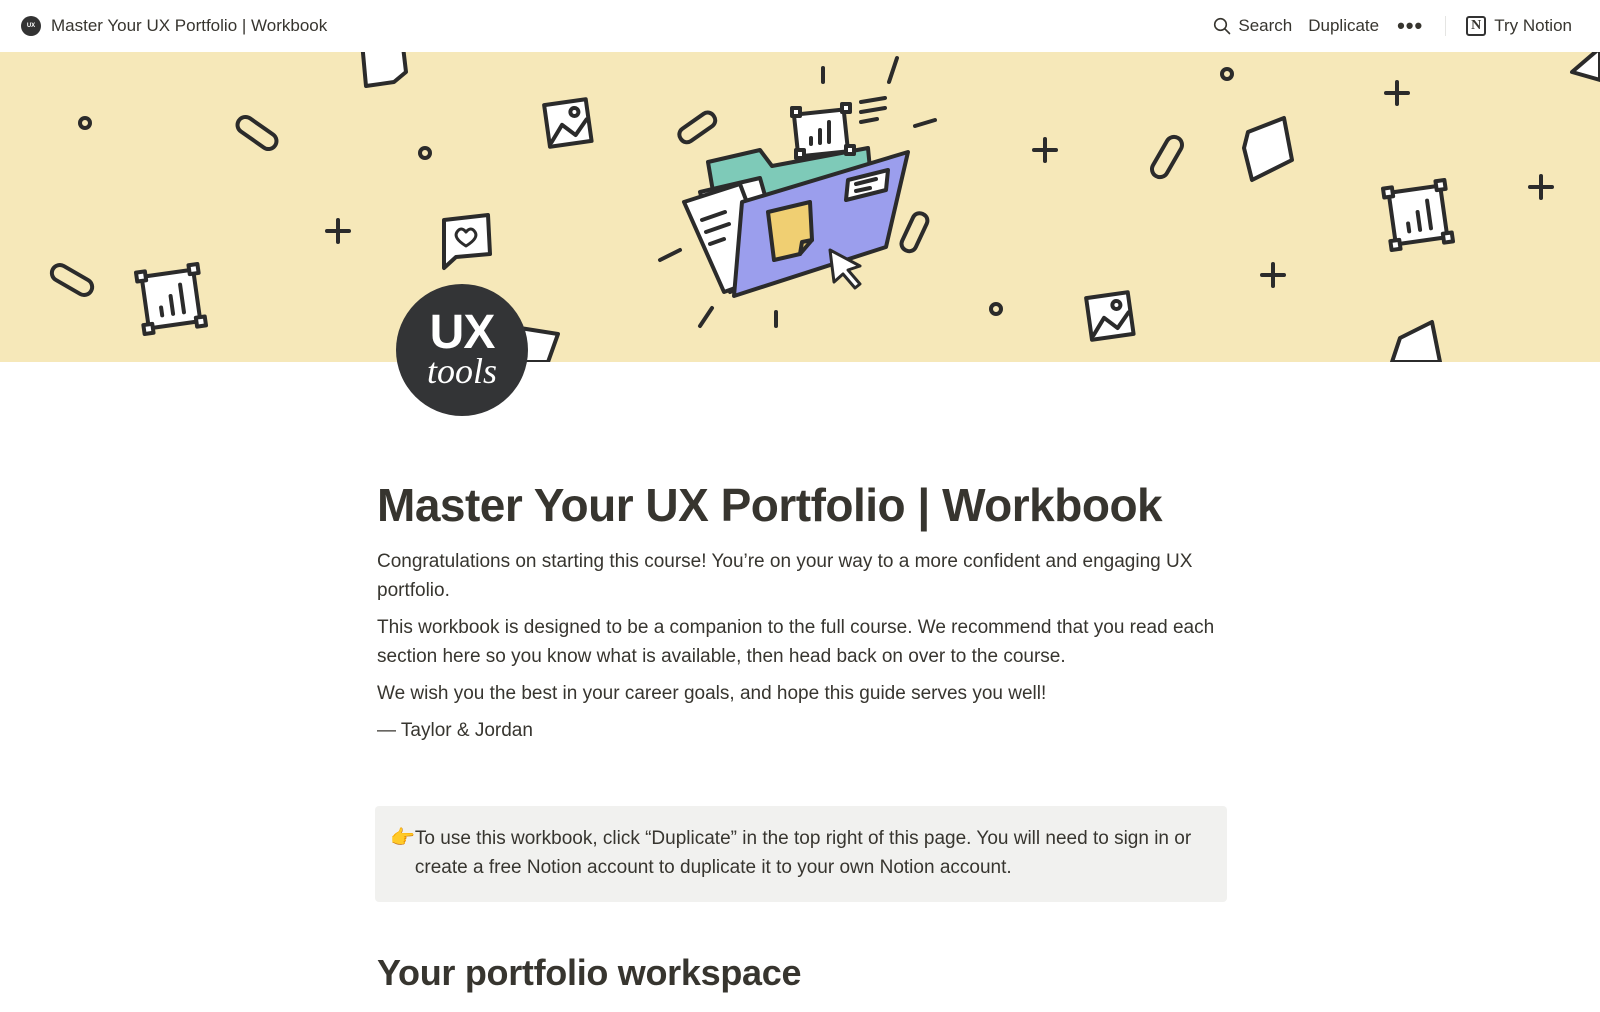 The height and width of the screenshot is (1012, 1600). I want to click on breadcrumb-title: Master Your UX Portfolio | Workbook, so click(189, 26).